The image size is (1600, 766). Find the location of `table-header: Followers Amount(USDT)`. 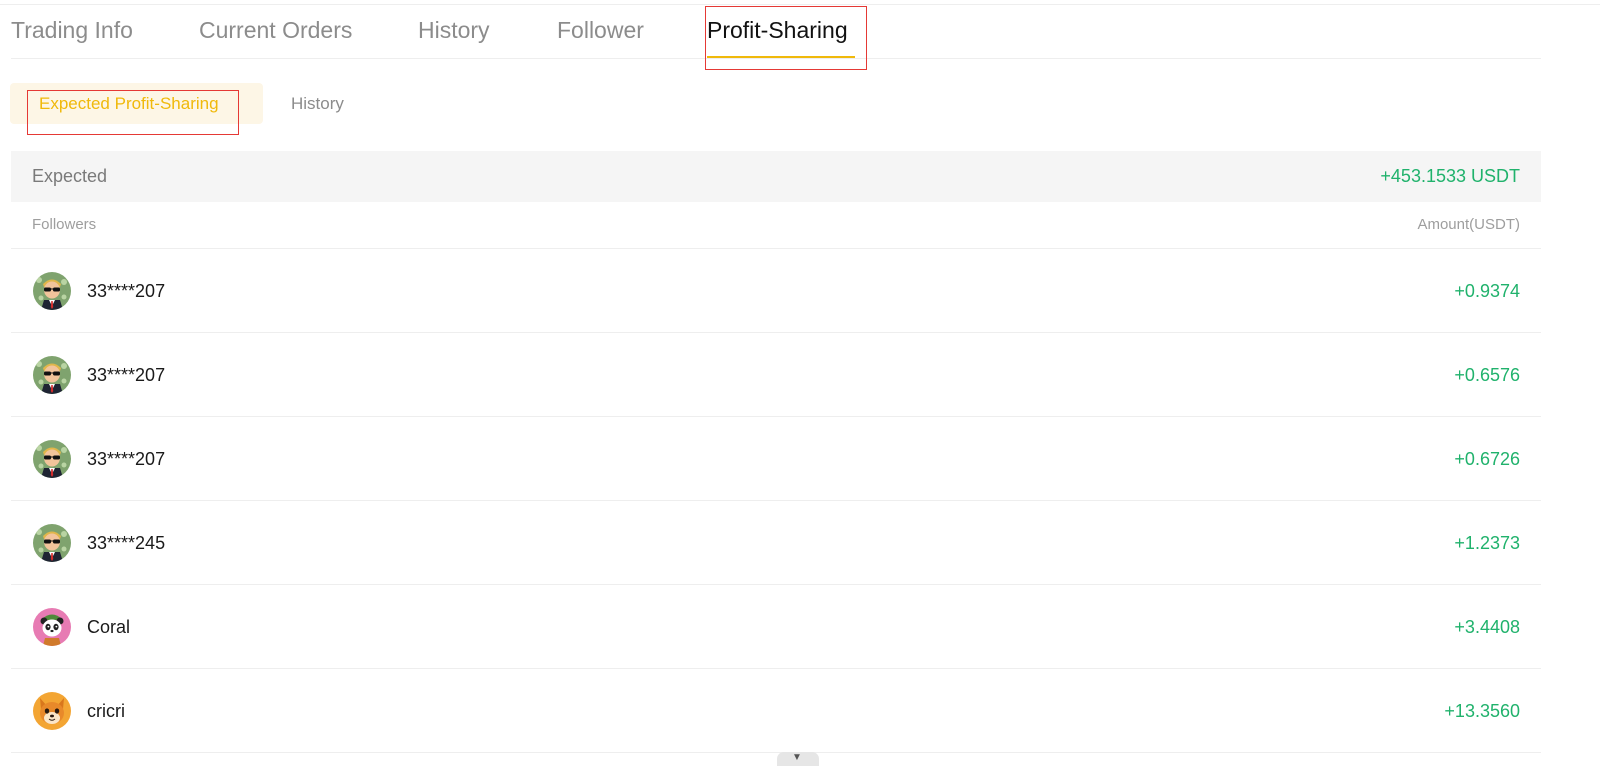

table-header: Followers Amount(USDT) is located at coordinates (776, 225).